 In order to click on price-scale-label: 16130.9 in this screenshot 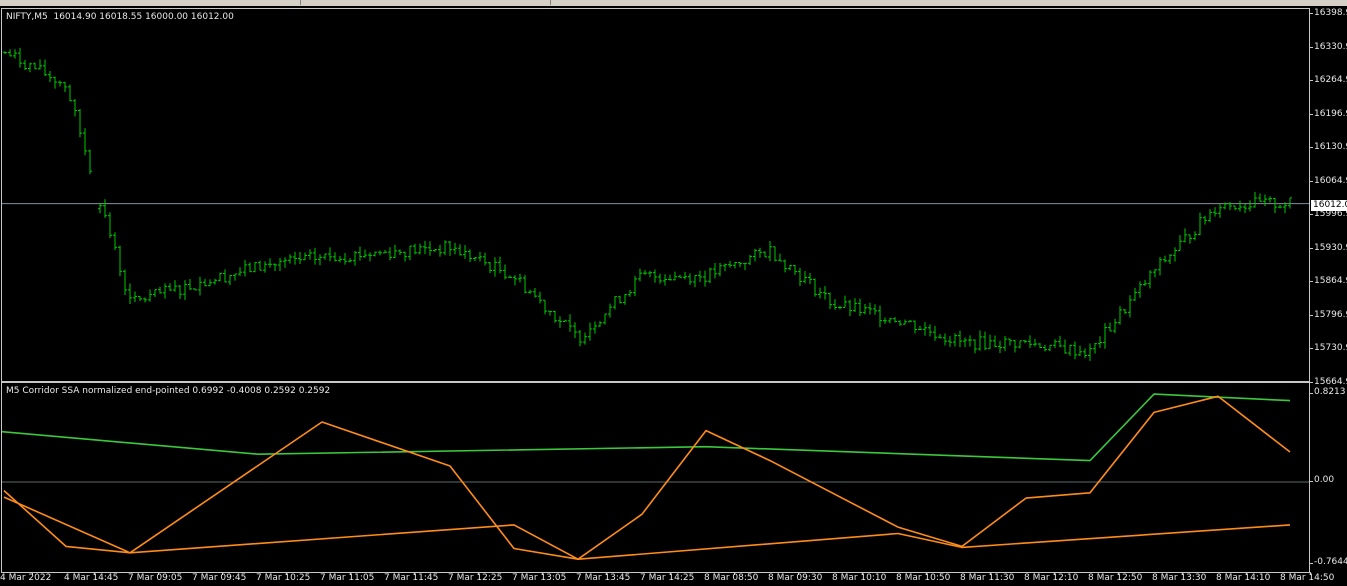, I will do `click(1330, 147)`.